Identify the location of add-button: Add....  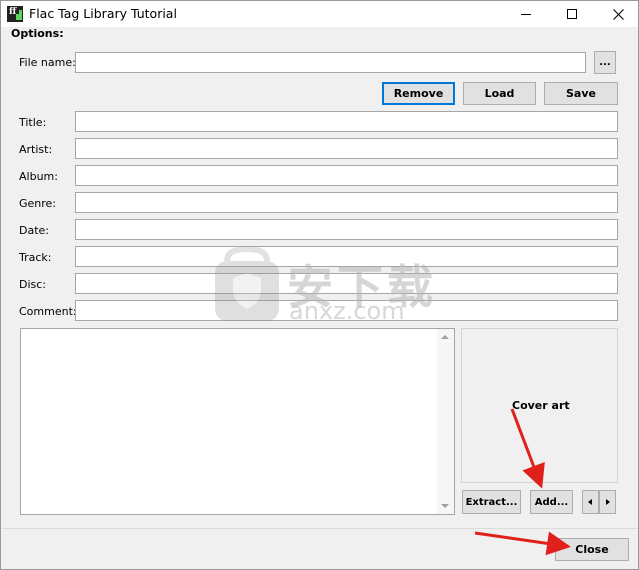
(551, 502).